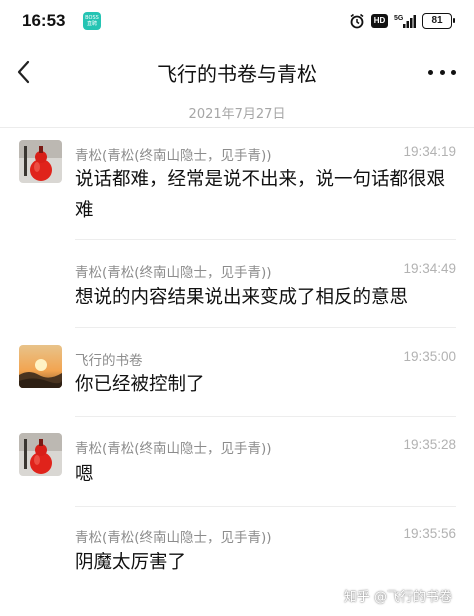 The height and width of the screenshot is (616, 474). What do you see at coordinates (379, 21) in the screenshot?
I see `hd-icon: HD` at bounding box center [379, 21].